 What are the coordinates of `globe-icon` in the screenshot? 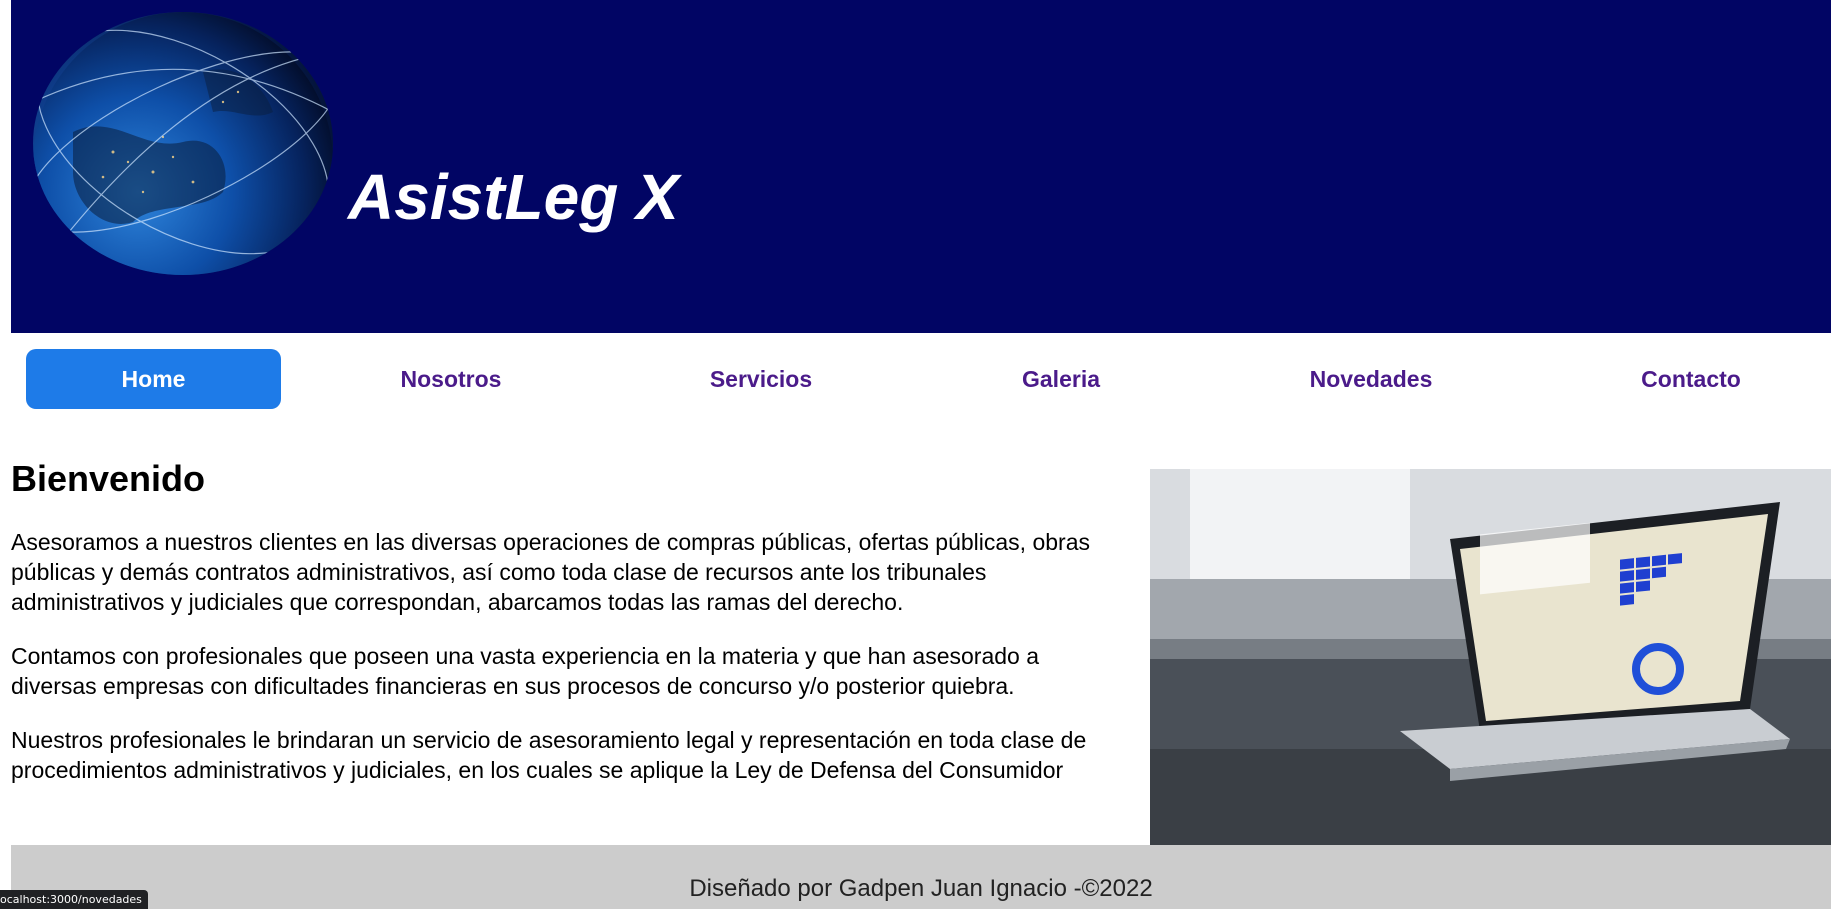 It's located at (183, 143).